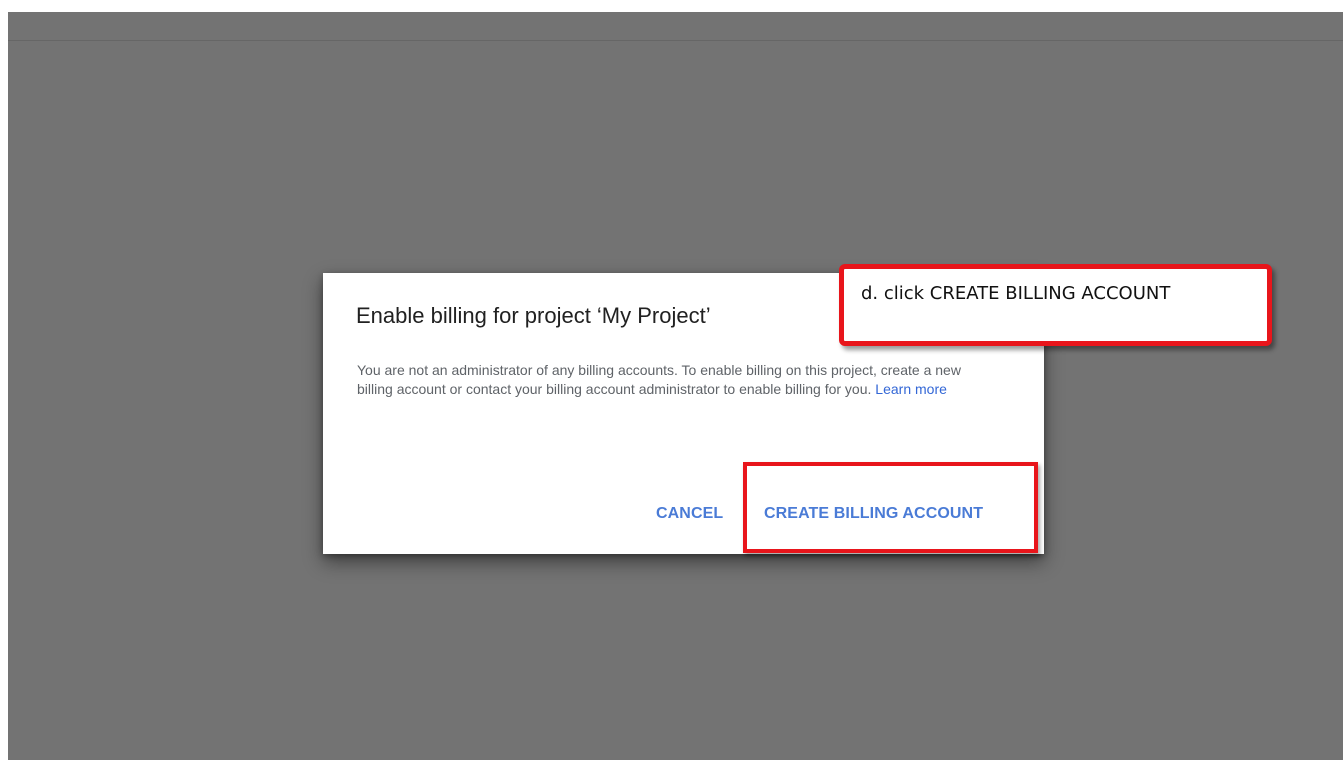  Describe the element at coordinates (675, 40) in the screenshot. I see `header-divider` at that location.